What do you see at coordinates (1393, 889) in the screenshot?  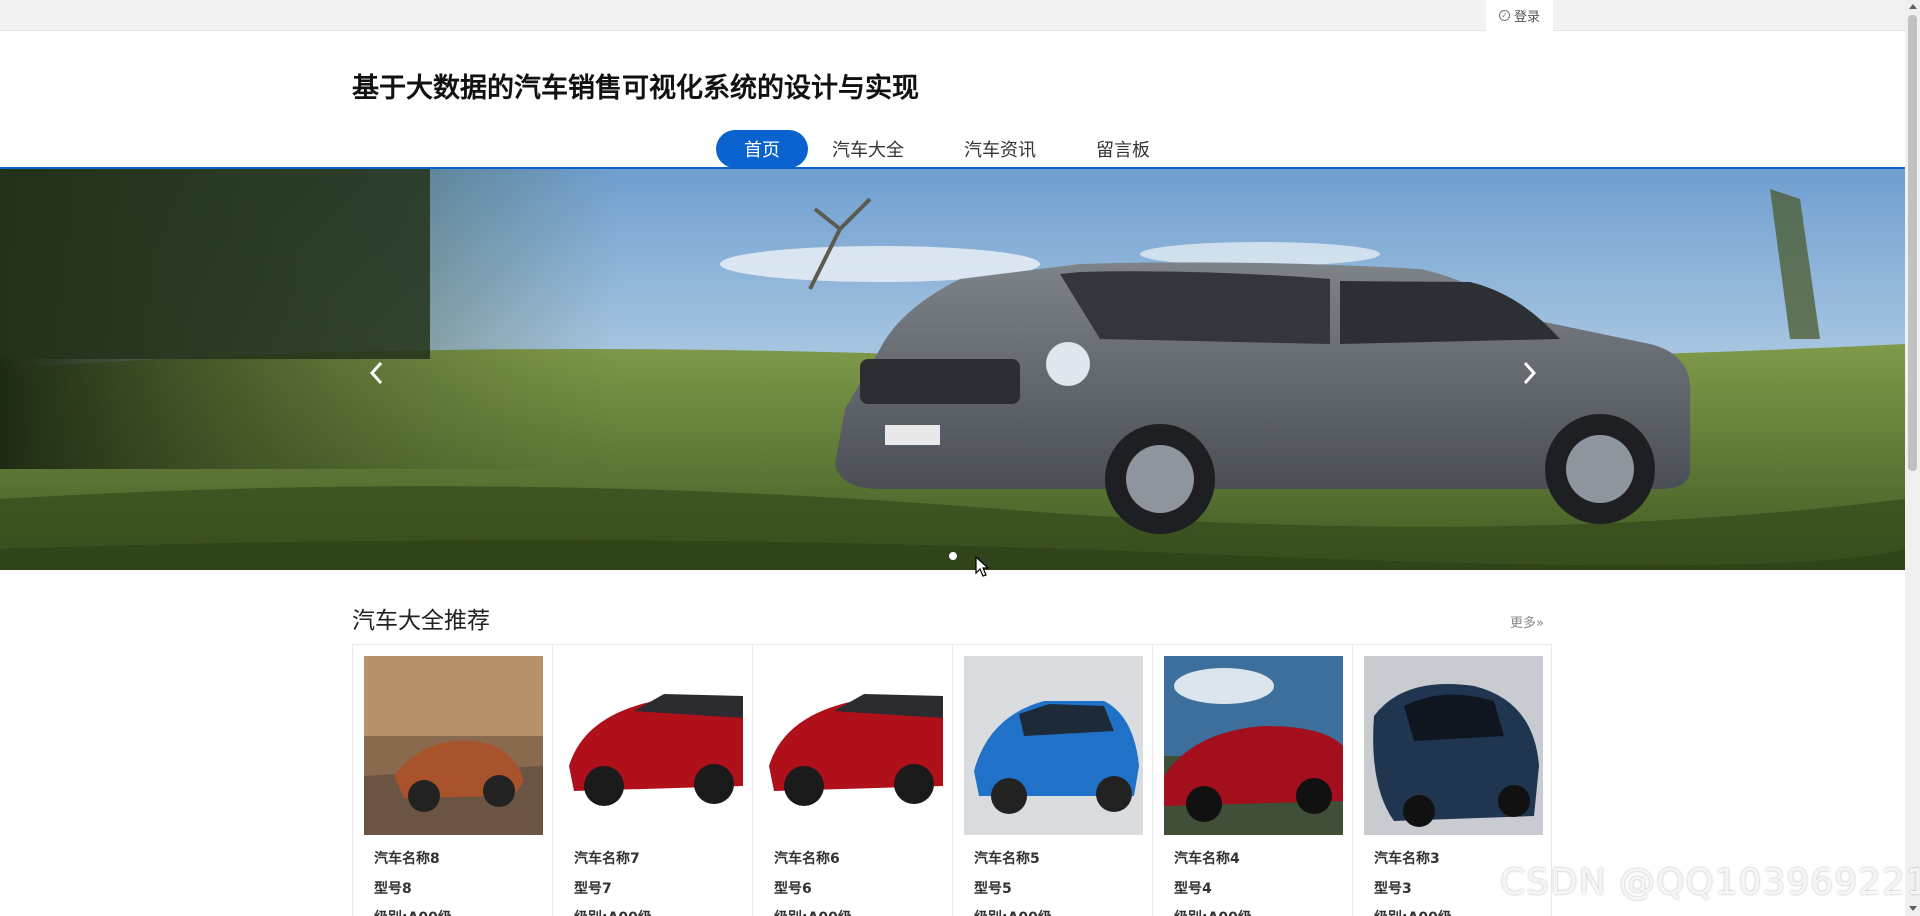 I see `car-model: 型号3` at bounding box center [1393, 889].